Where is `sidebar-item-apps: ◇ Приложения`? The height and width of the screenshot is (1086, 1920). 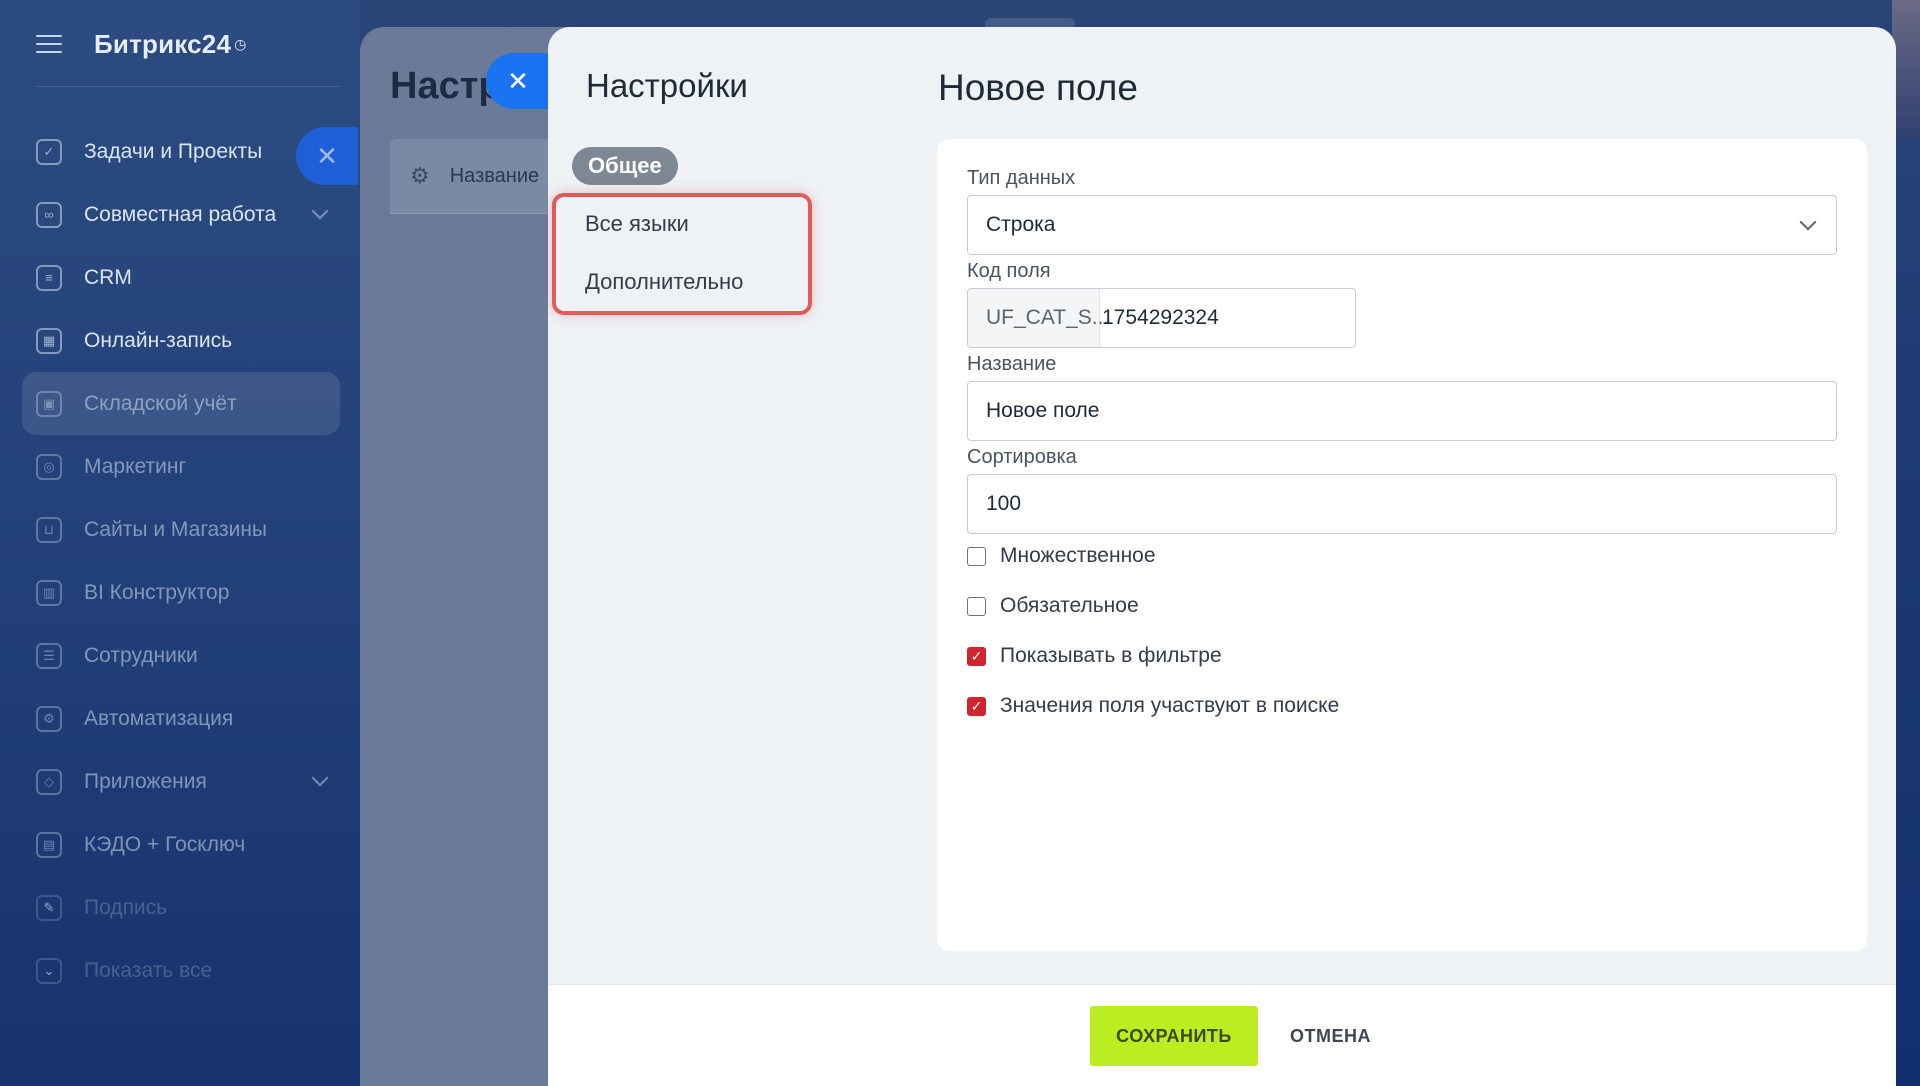
sidebar-item-apps: ◇ Приложения is located at coordinates (181, 781).